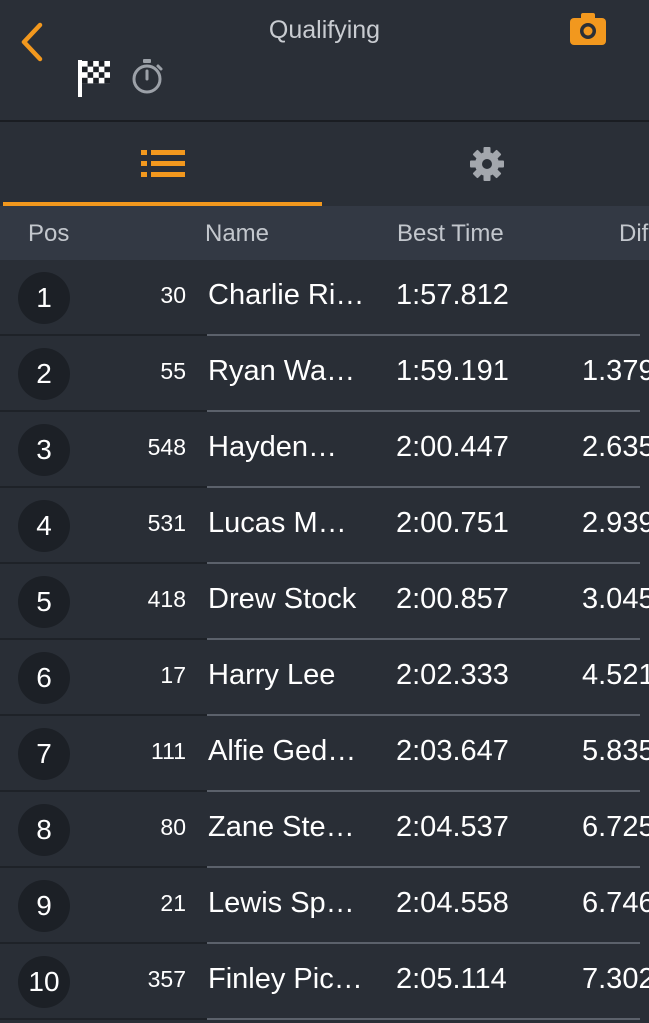  I want to click on stopwatch-icon, so click(147, 76).